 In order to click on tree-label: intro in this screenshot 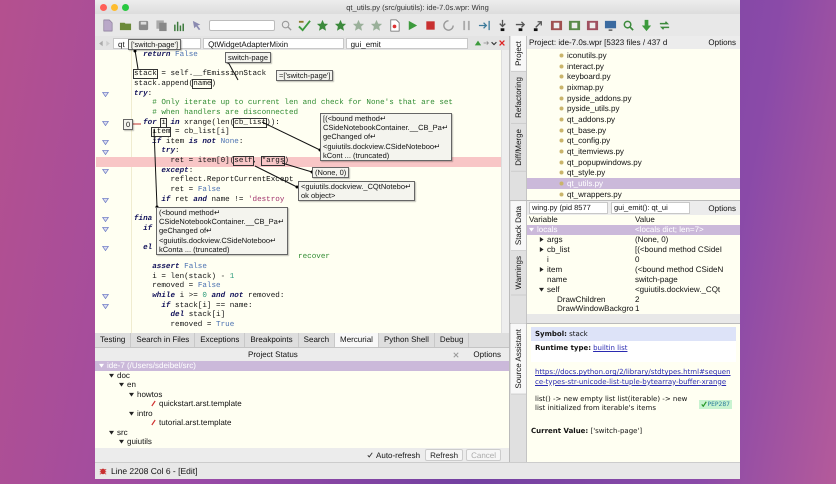, I will do `click(145, 413)`.